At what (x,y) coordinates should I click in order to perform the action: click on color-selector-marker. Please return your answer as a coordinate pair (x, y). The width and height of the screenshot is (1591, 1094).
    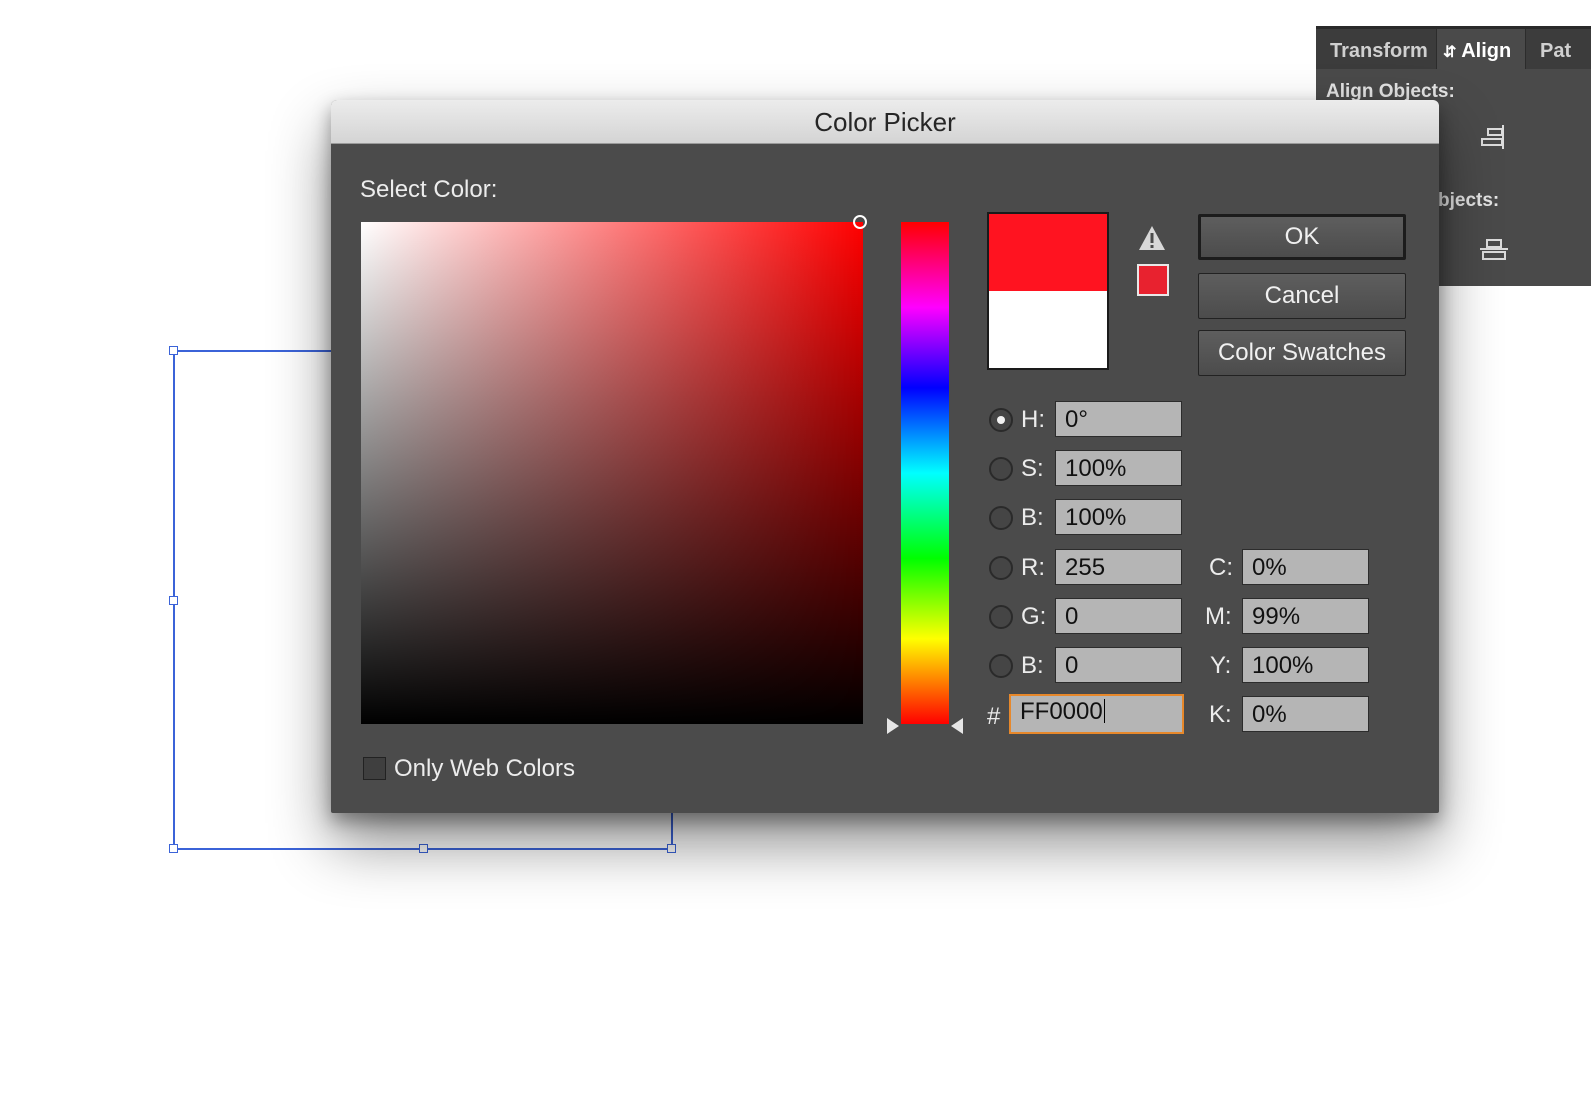
    Looking at the image, I should click on (860, 222).